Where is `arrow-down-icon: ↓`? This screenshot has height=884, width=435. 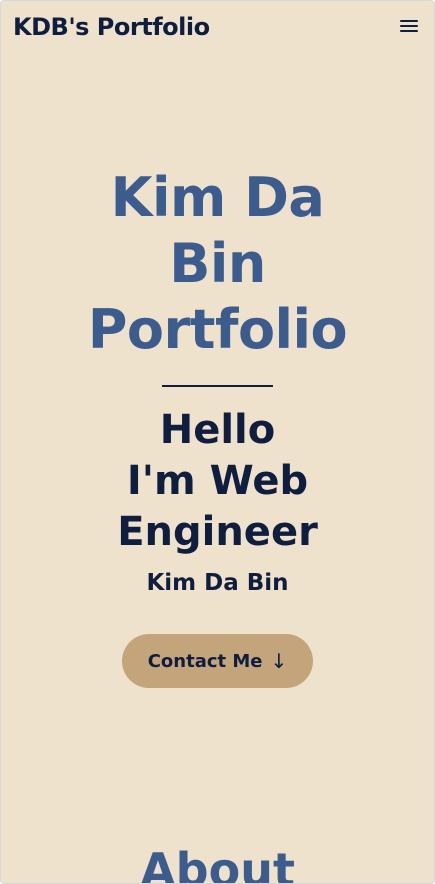 arrow-down-icon: ↓ is located at coordinates (279, 661).